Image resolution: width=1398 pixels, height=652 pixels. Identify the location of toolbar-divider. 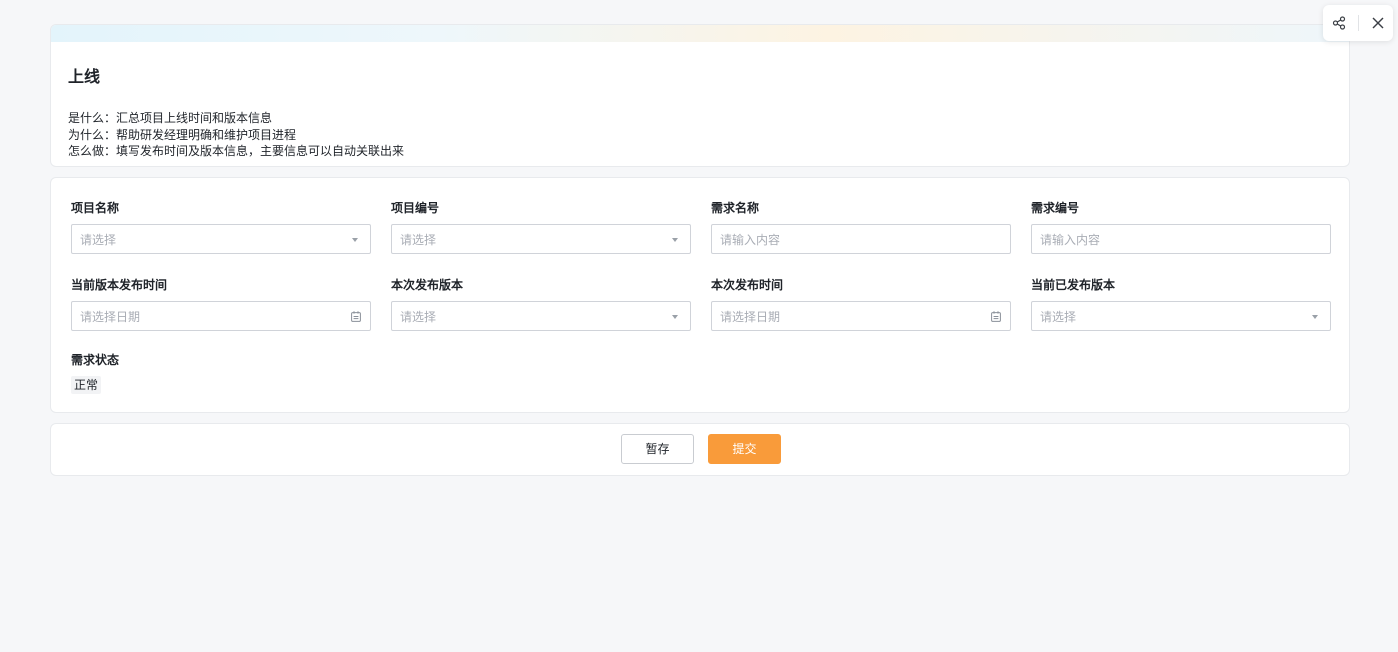
(1358, 23).